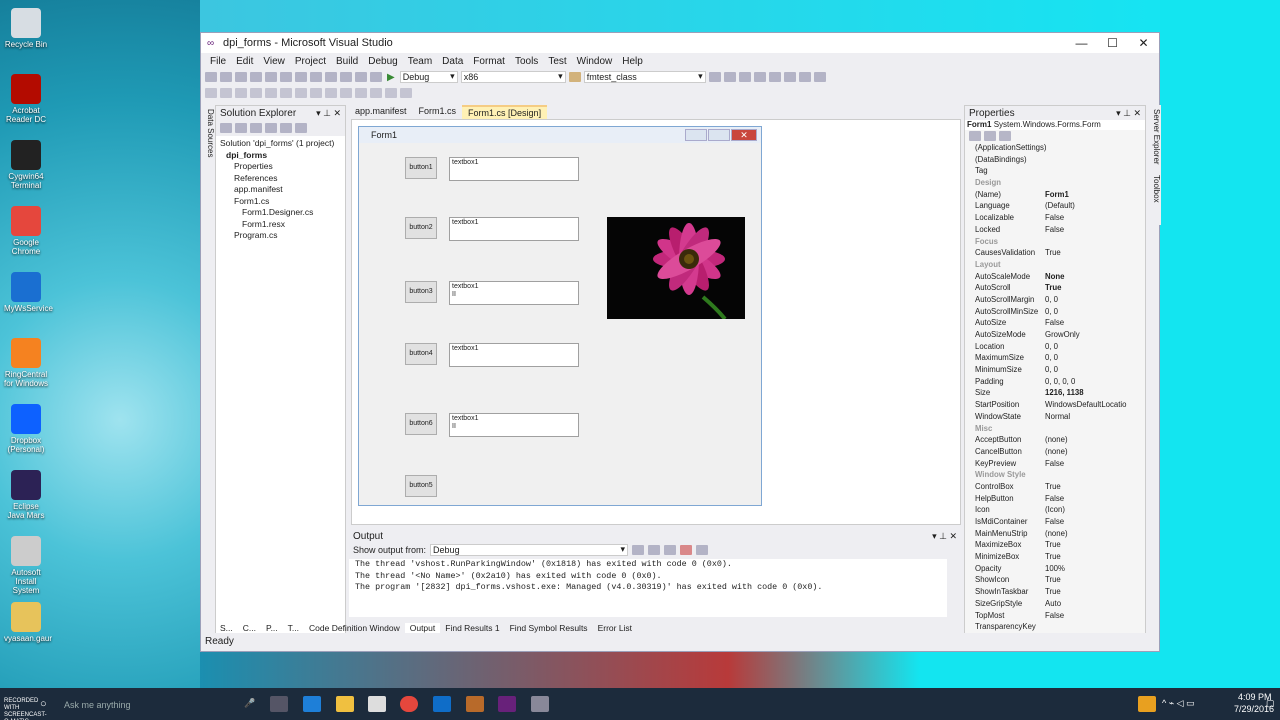 The width and height of the screenshot is (1280, 720). I want to click on property-value: Form1, so click(1095, 195).